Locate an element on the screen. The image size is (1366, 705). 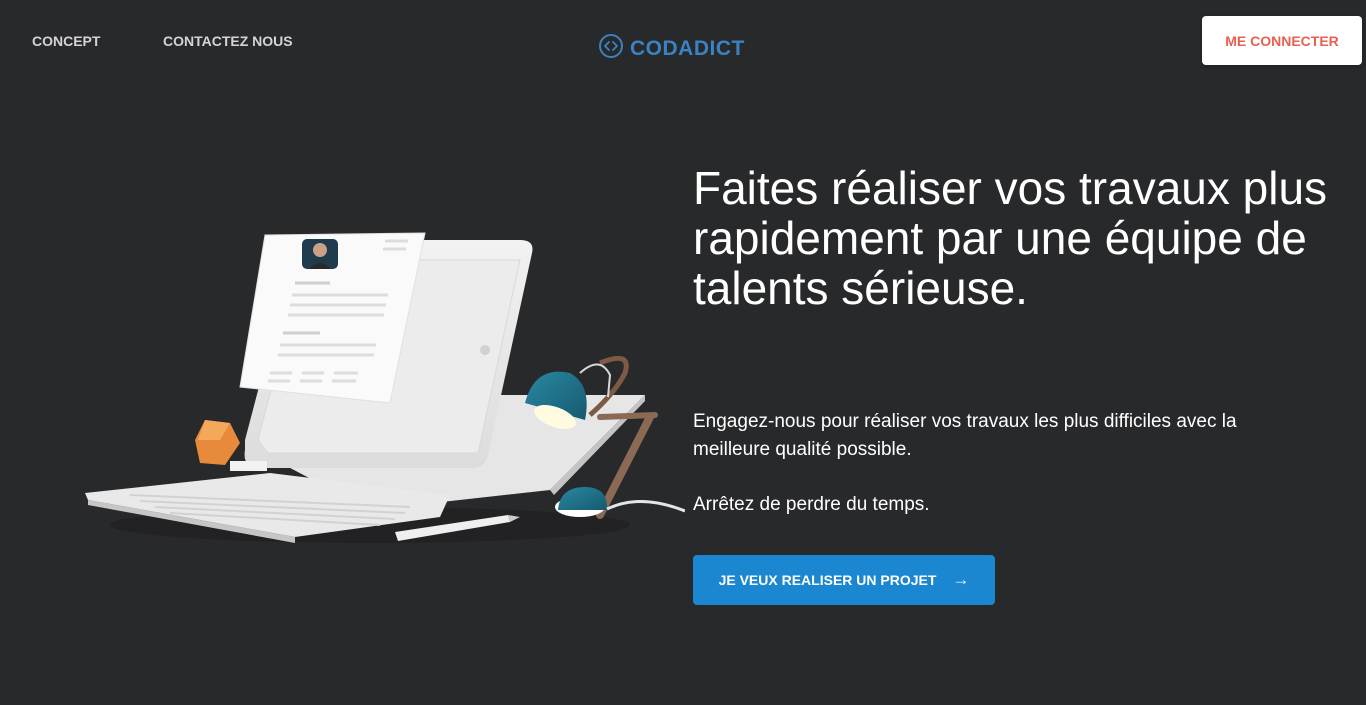
brand-logo: CODADICT is located at coordinates (671, 48).